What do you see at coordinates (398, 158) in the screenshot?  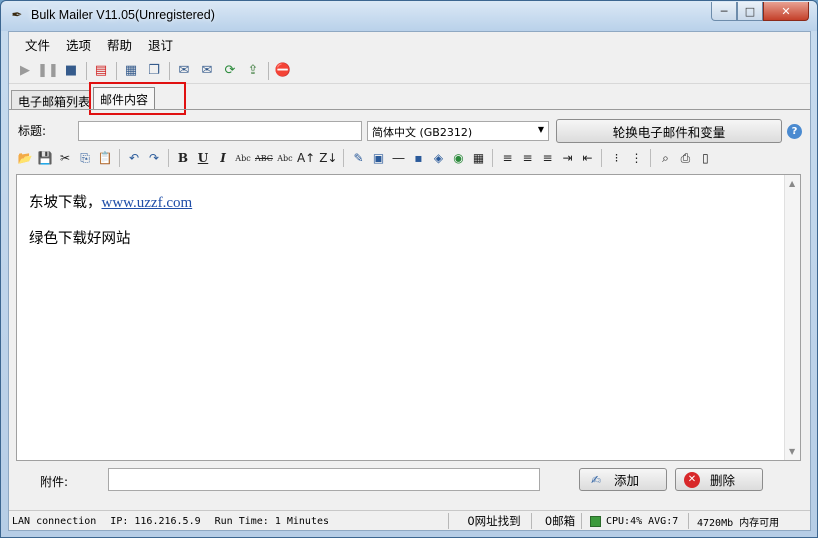 I see `horizontal-rule-icon: ―` at bounding box center [398, 158].